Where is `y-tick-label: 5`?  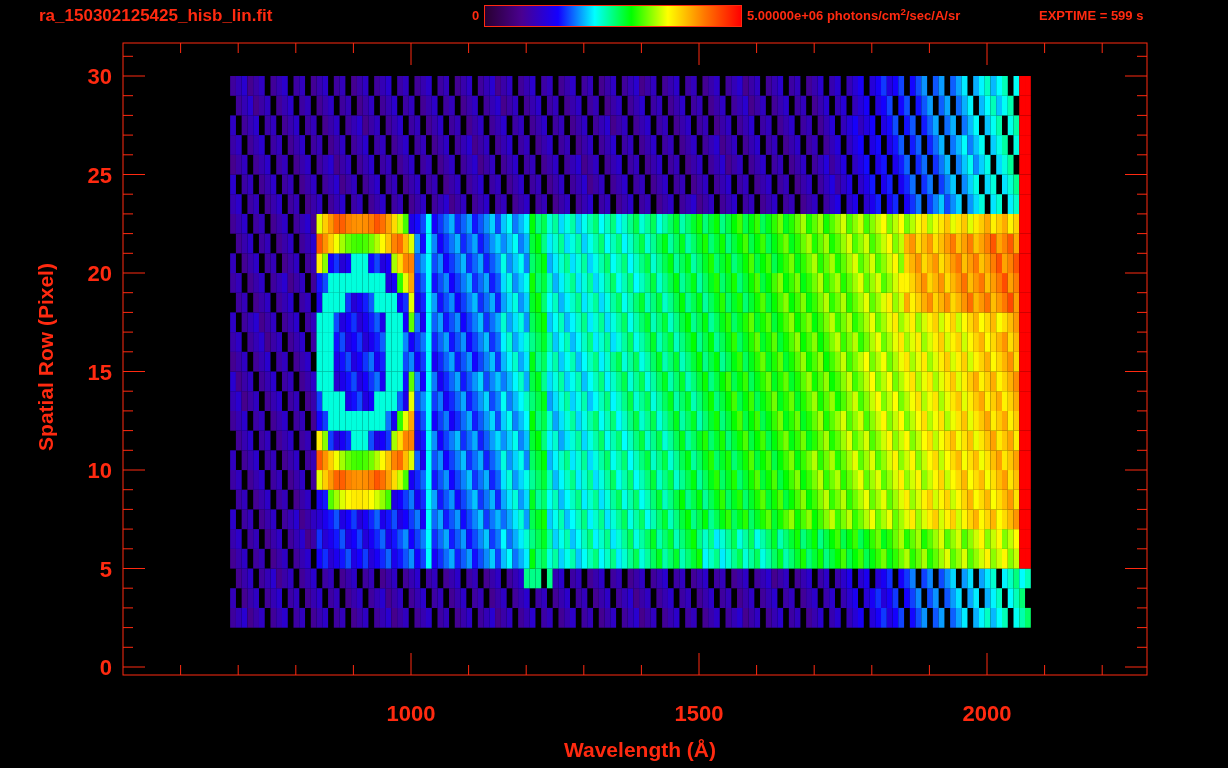
y-tick-label: 5 is located at coordinates (105, 569).